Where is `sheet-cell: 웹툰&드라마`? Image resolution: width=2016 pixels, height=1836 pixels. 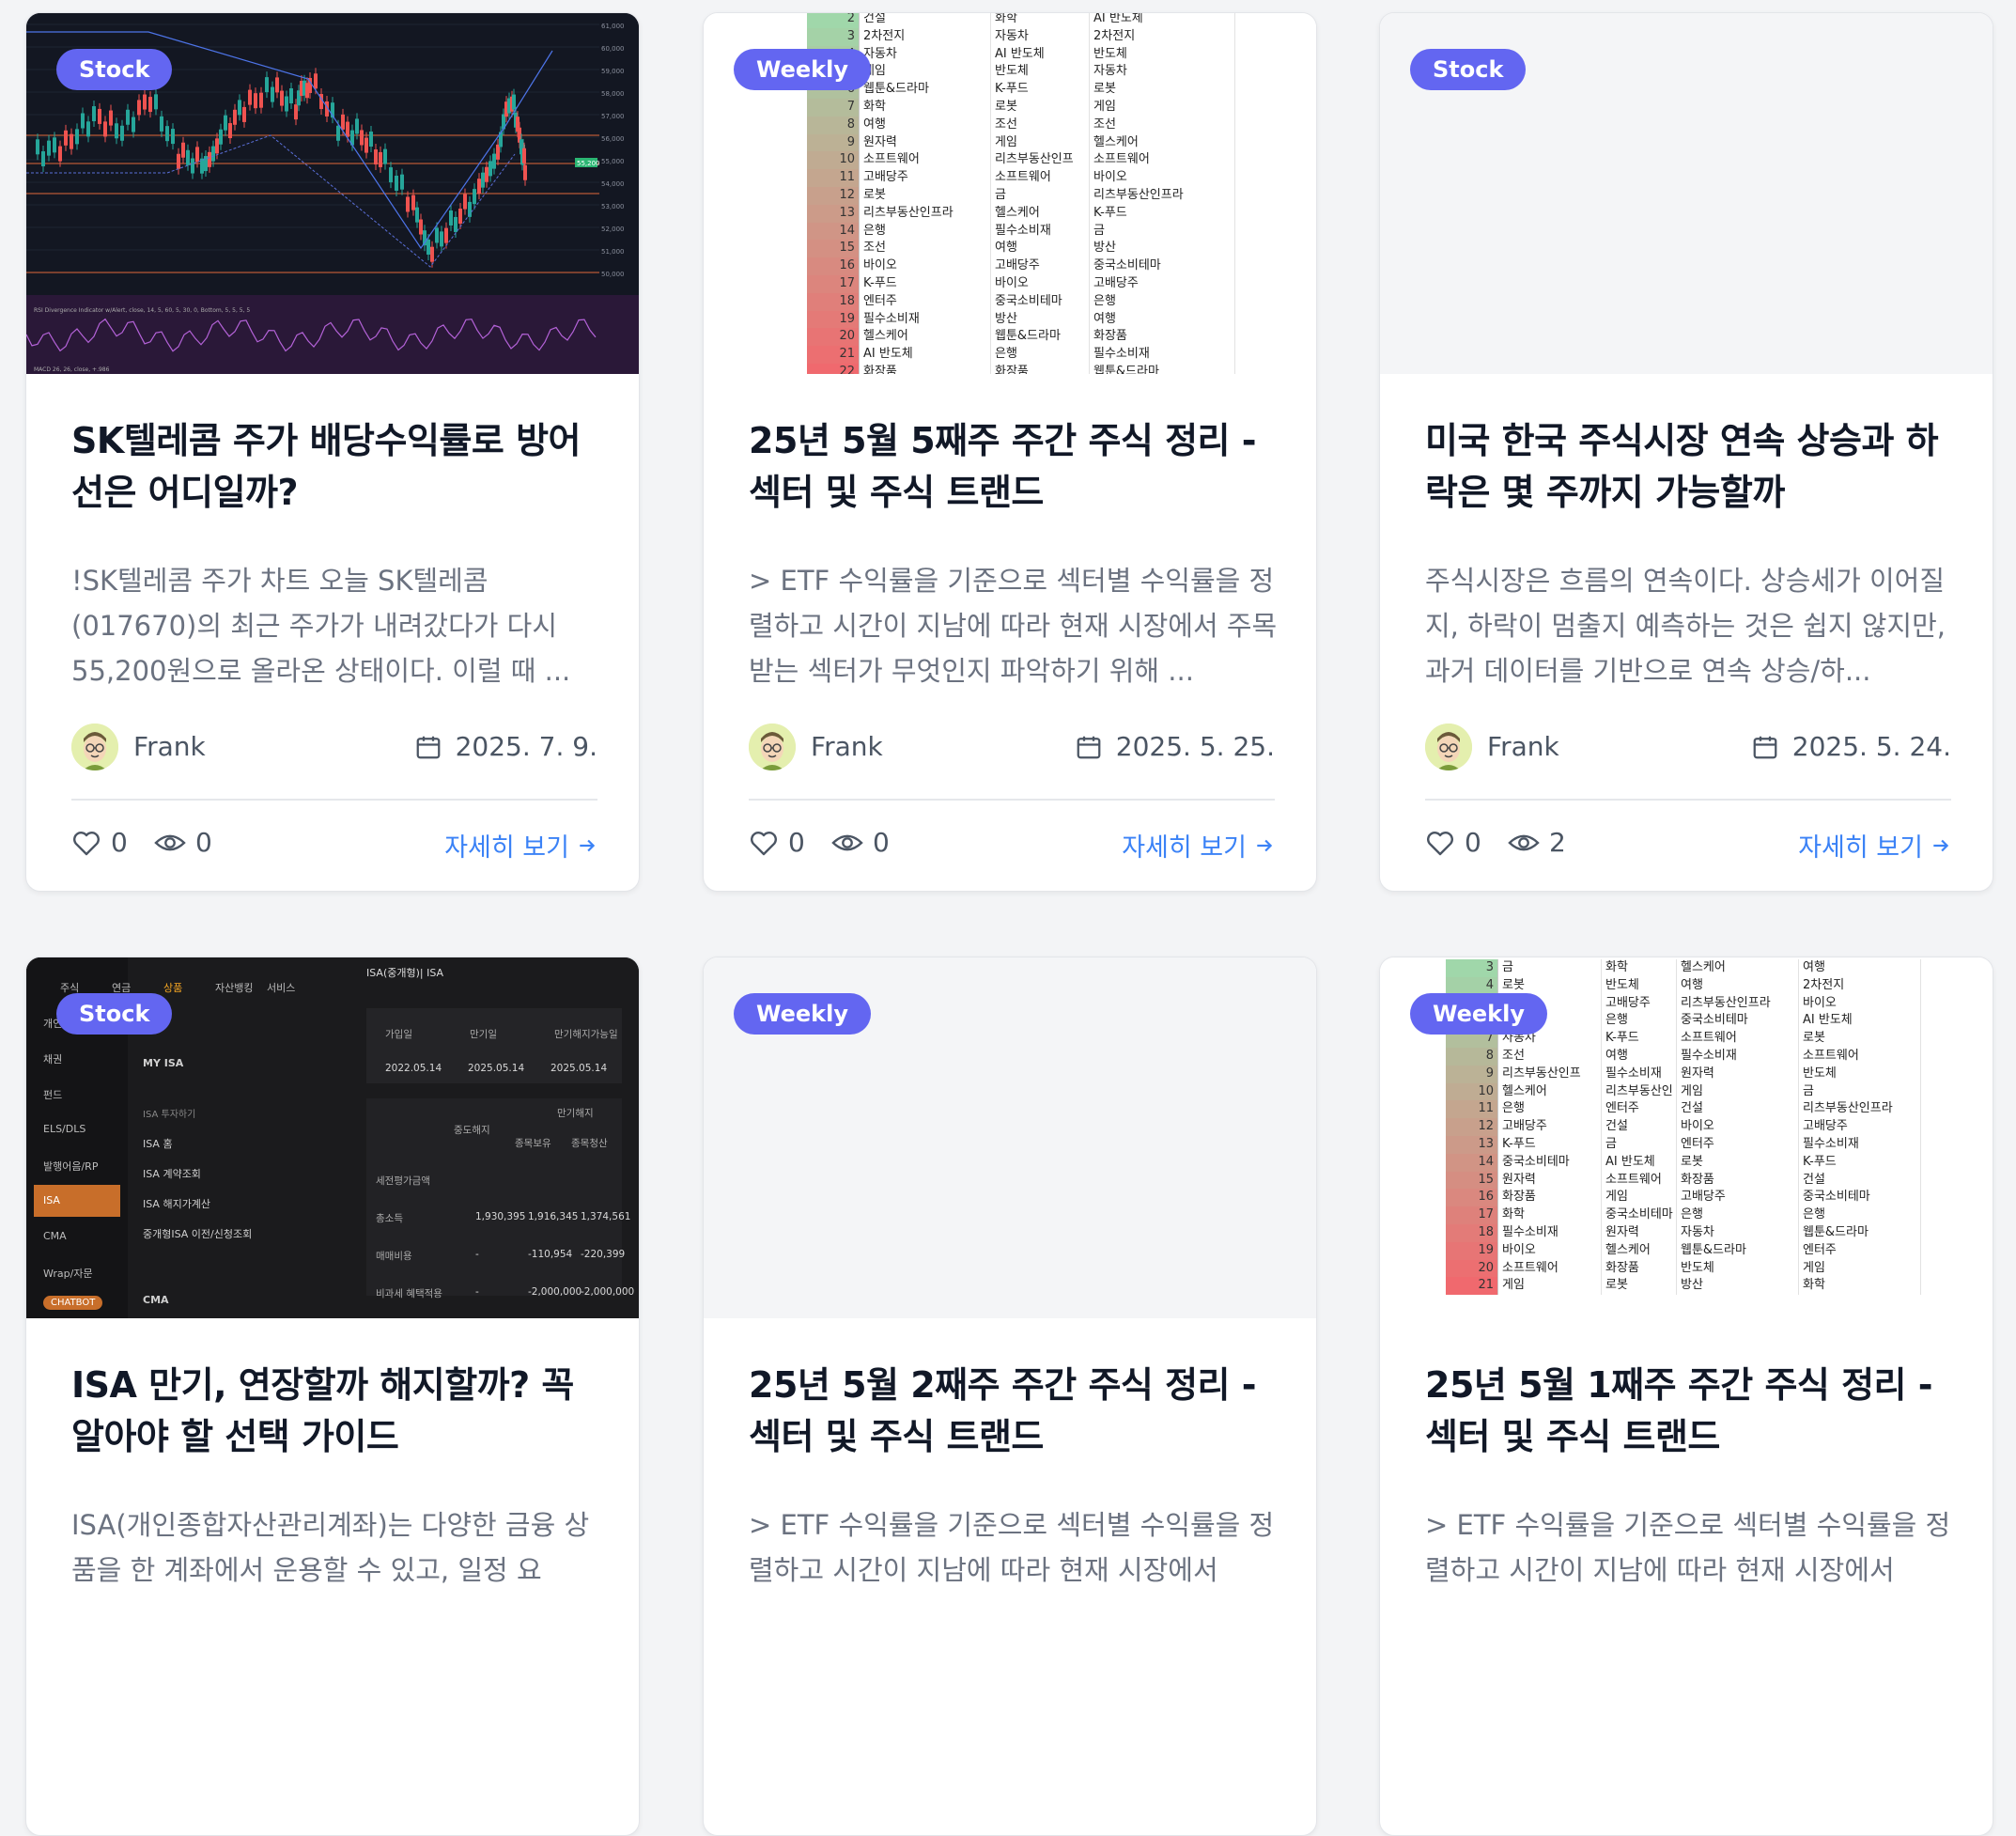 sheet-cell: 웹툰&드라마 is located at coordinates (1162, 368).